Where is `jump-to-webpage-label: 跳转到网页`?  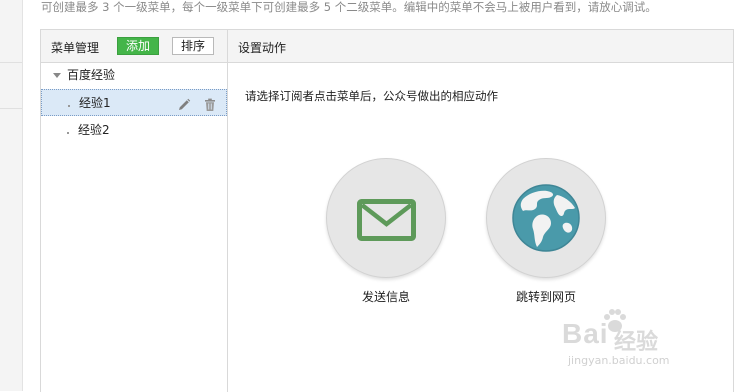 jump-to-webpage-label: 跳转到网页 is located at coordinates (546, 296).